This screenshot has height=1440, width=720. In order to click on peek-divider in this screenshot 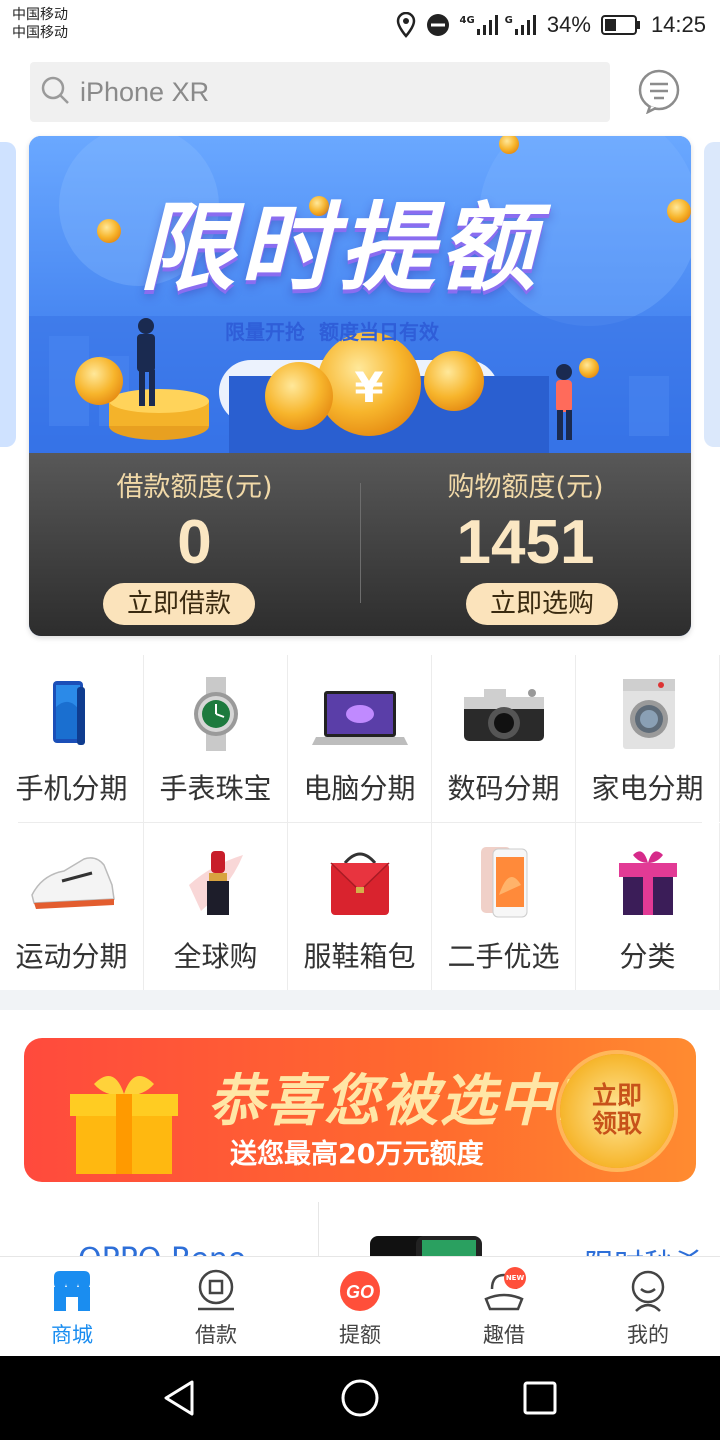, I will do `click(318, 1229)`.